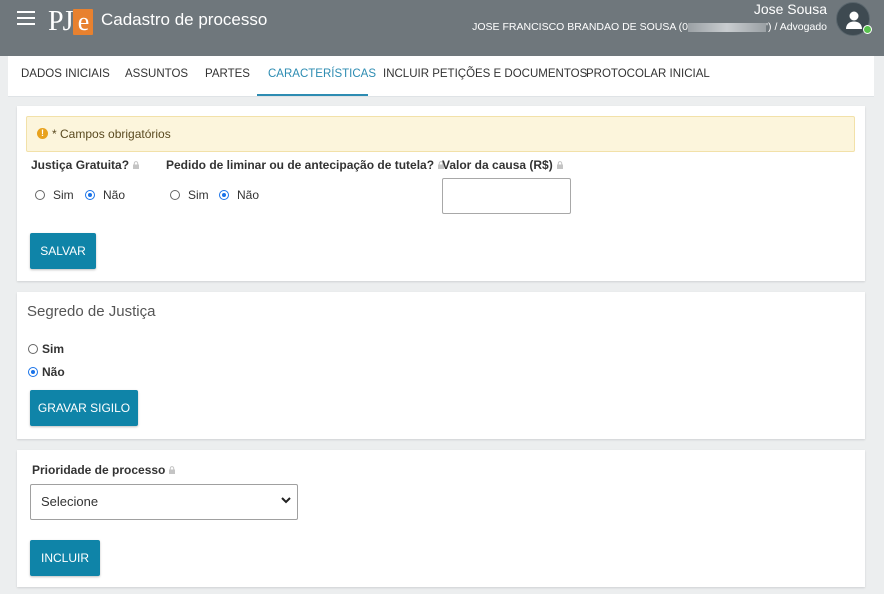 Image resolution: width=884 pixels, height=594 pixels. What do you see at coordinates (648, 74) in the screenshot?
I see `tab-protocolar-inicial: PROTOCOLAR INICIAL` at bounding box center [648, 74].